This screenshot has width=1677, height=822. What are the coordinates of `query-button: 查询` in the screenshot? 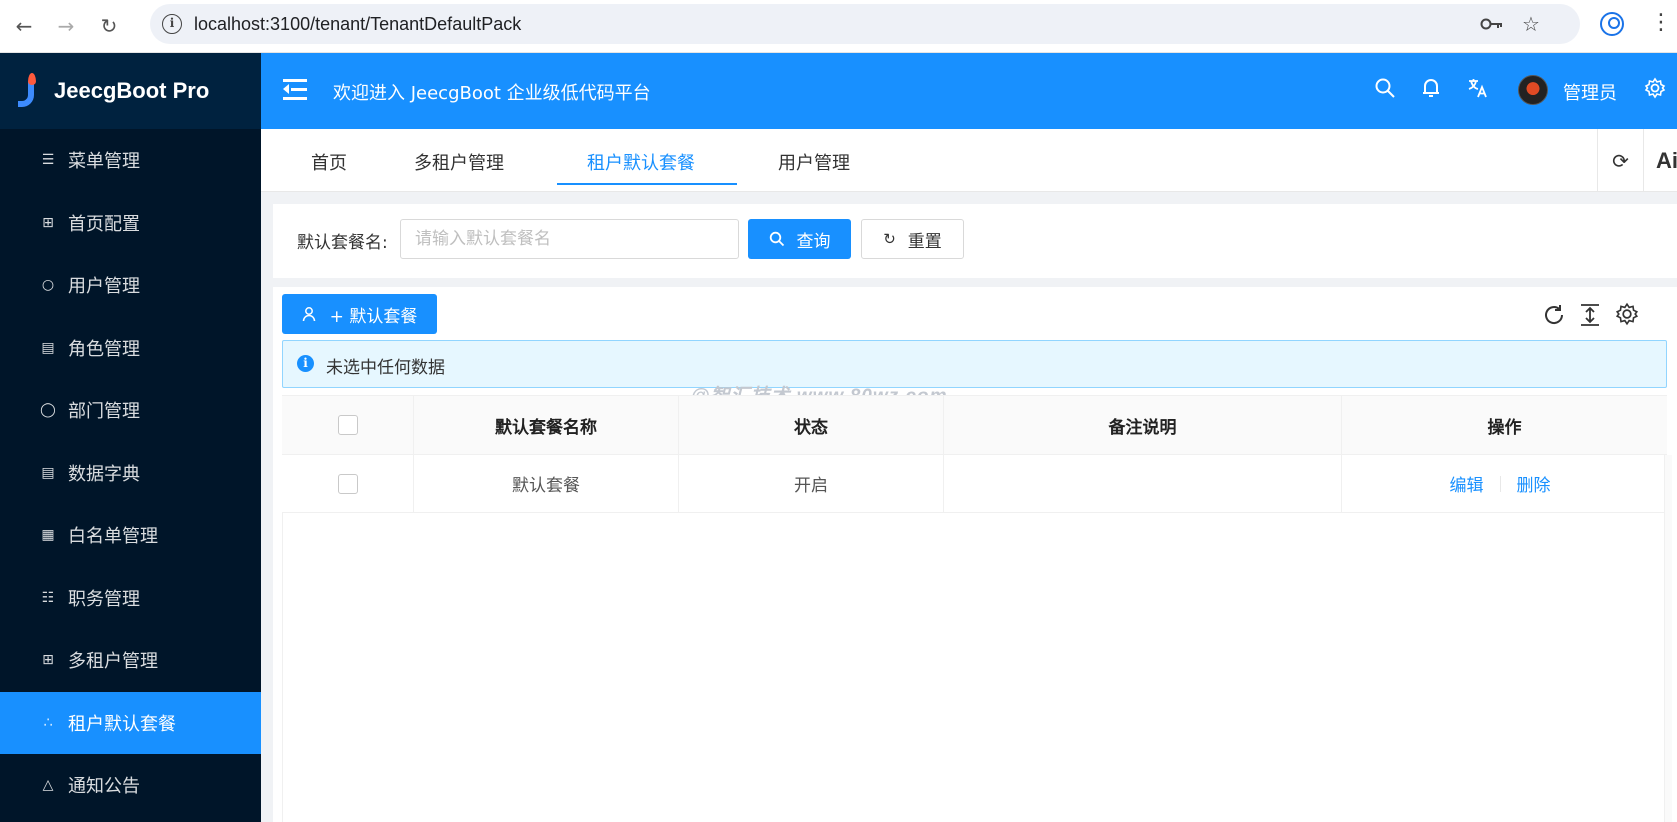 It's located at (799, 239).